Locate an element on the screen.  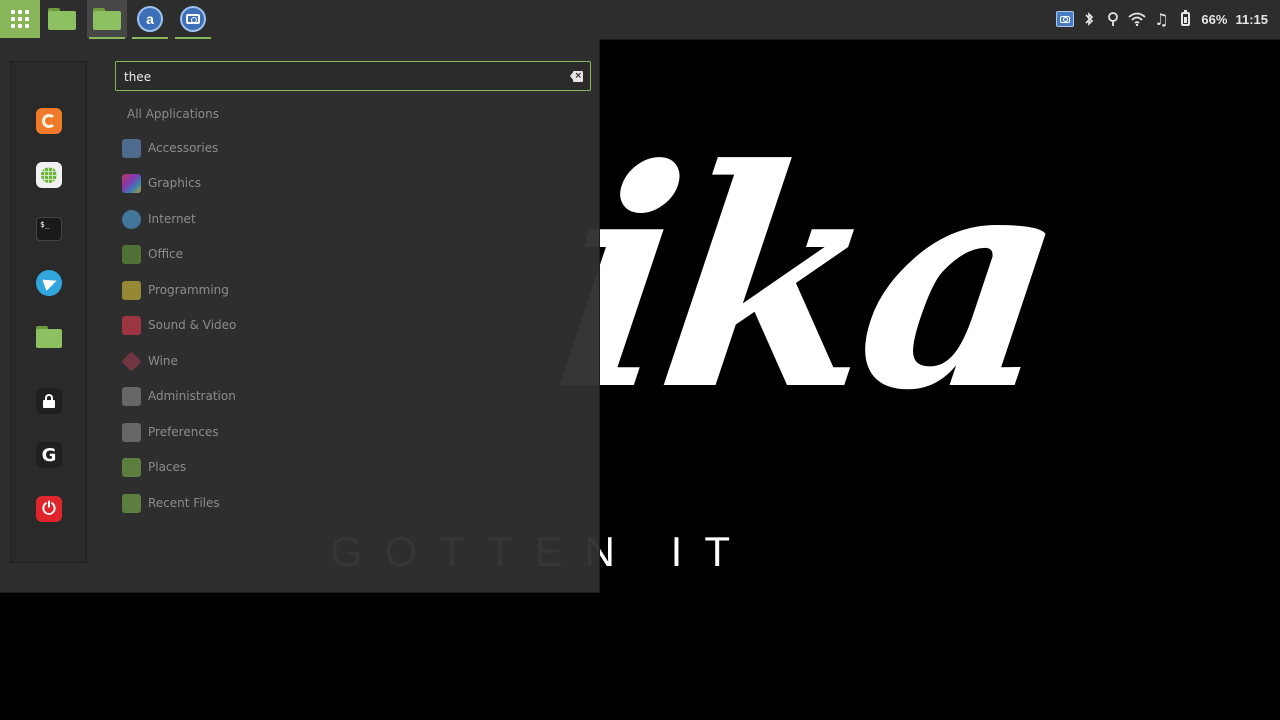
category-label: Accessories is located at coordinates (183, 148).